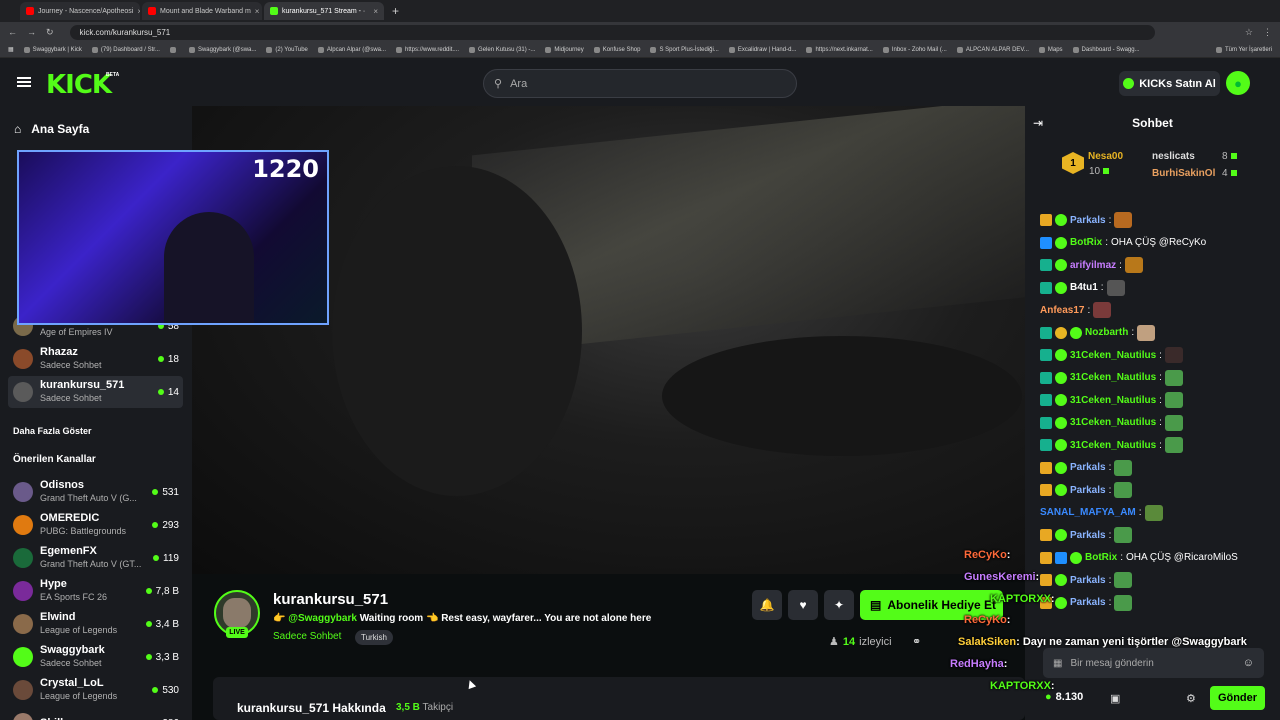 Image resolution: width=1280 pixels, height=720 pixels. Describe the element at coordinates (1238, 83) in the screenshot. I see `user-avatar: ●` at that location.